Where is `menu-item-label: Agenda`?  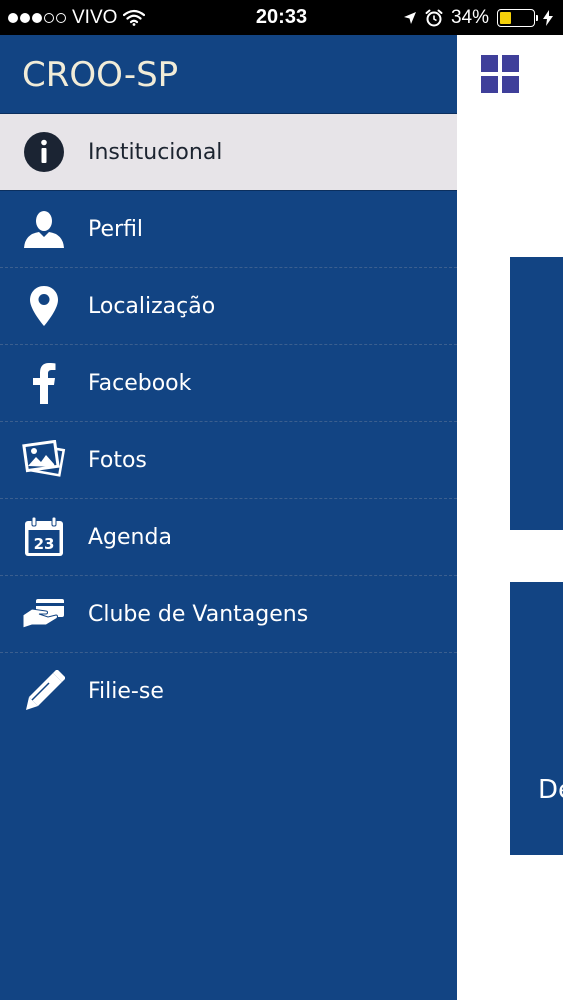
menu-item-label: Agenda is located at coordinates (130, 537).